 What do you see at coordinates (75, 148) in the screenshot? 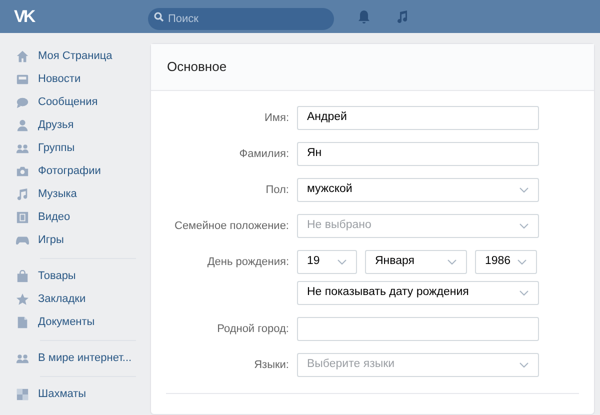
I see `sidebar-item: Группы` at bounding box center [75, 148].